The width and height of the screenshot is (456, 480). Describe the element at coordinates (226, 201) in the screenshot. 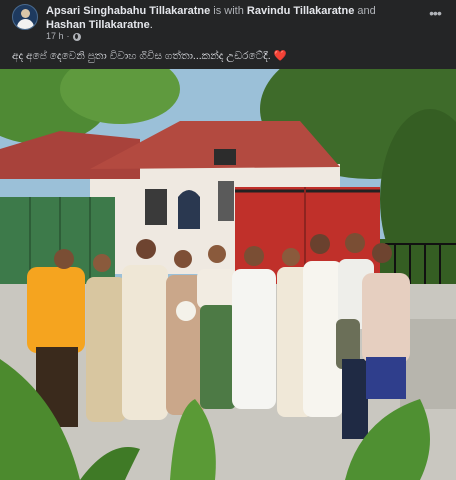

I see `door` at that location.